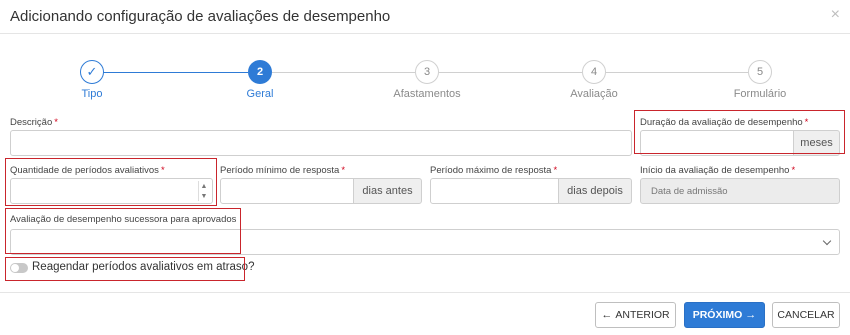  Describe the element at coordinates (287, 191) in the screenshot. I see `periodo-minimo-input` at that location.